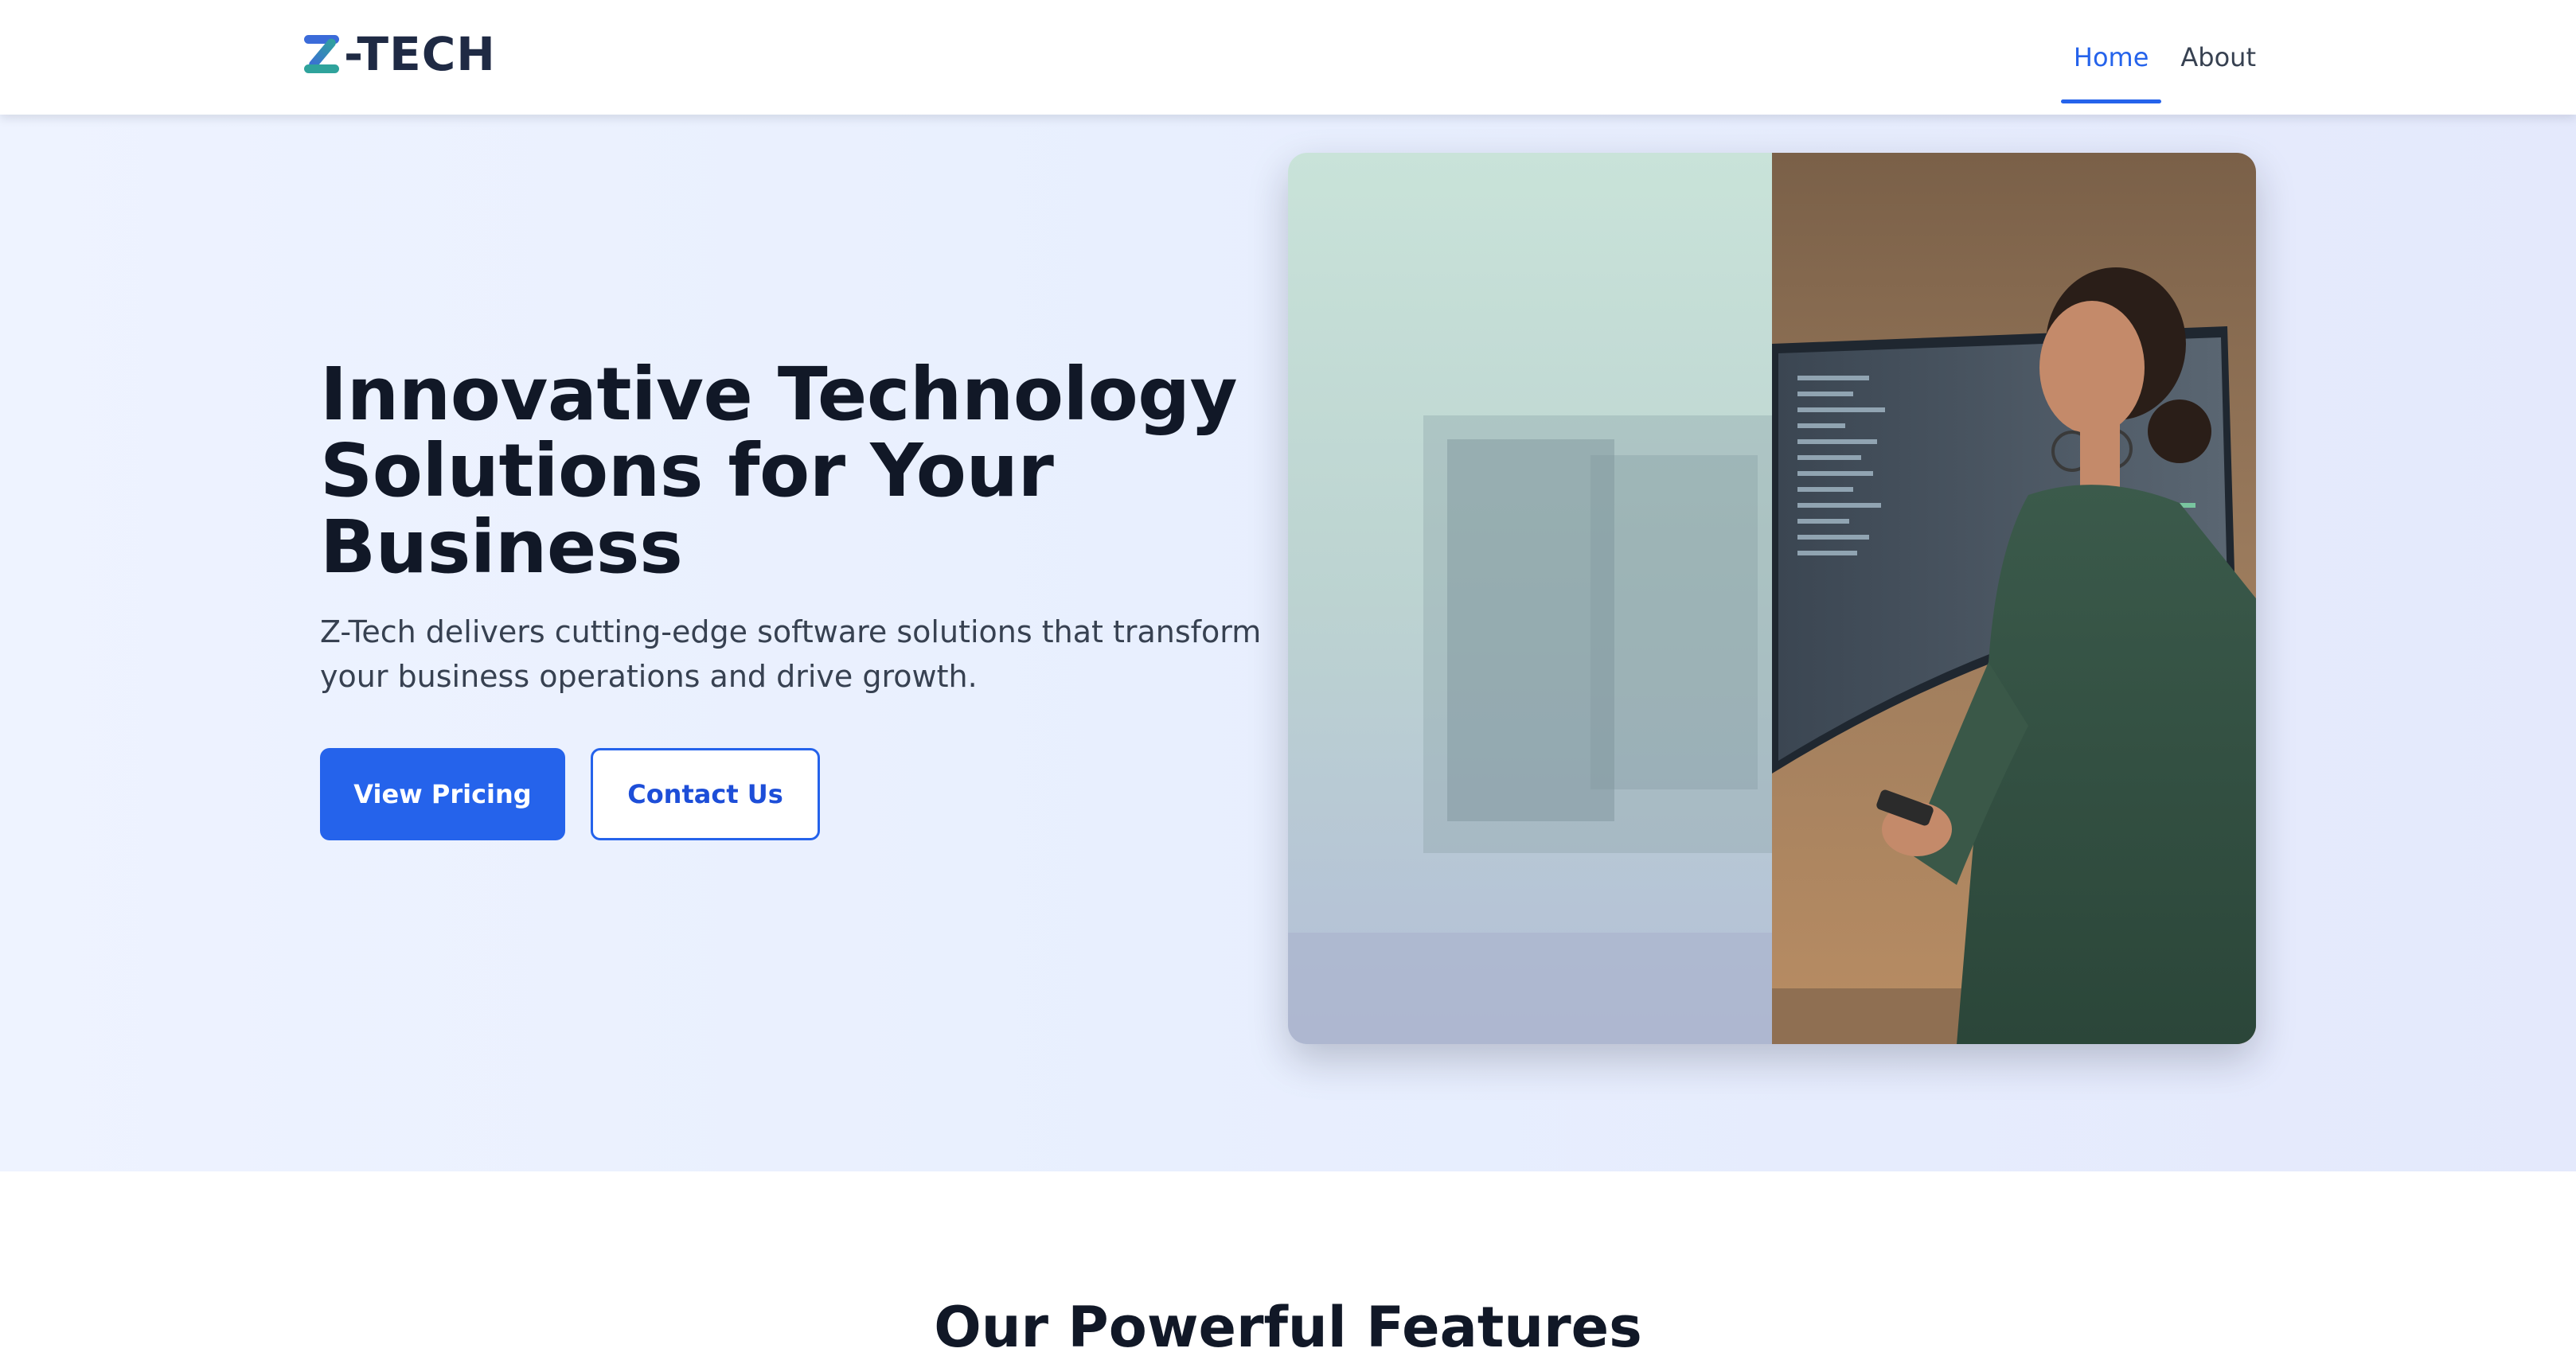  Describe the element at coordinates (2218, 57) in the screenshot. I see `nav-about-link: About` at that location.